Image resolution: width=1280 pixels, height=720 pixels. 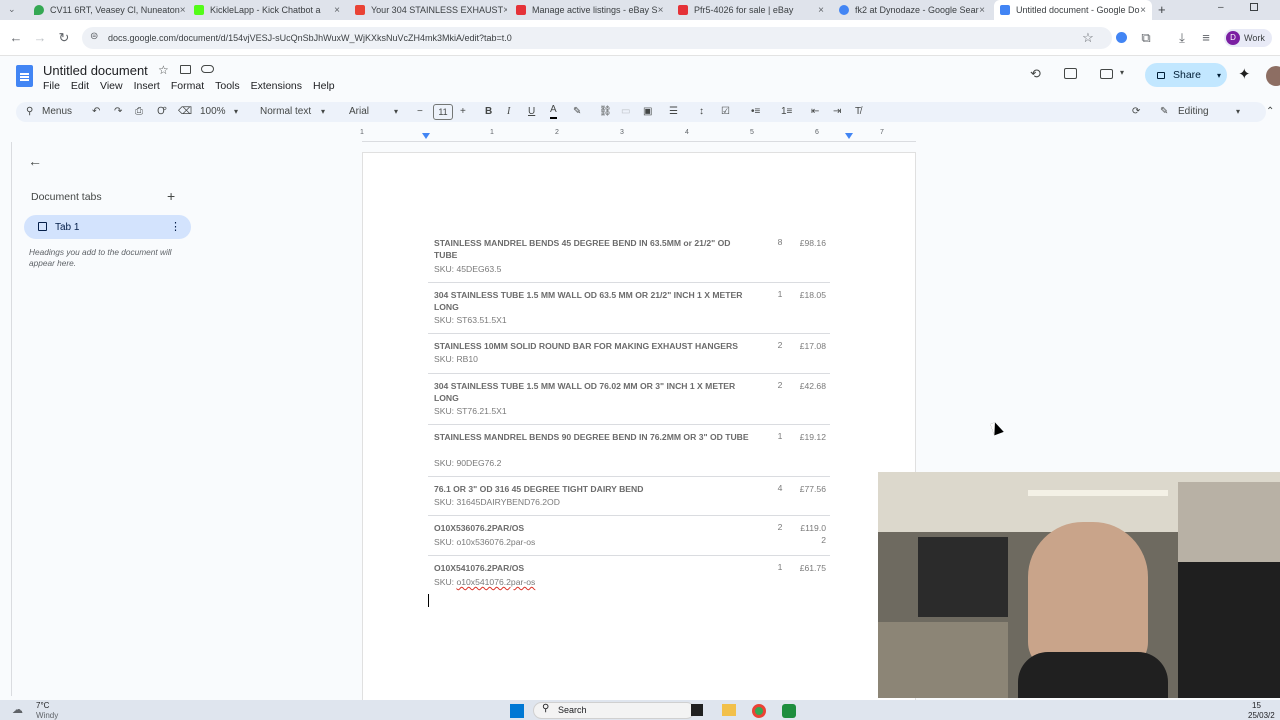 What do you see at coordinates (51, 86) in the screenshot?
I see `menu-file: File` at bounding box center [51, 86].